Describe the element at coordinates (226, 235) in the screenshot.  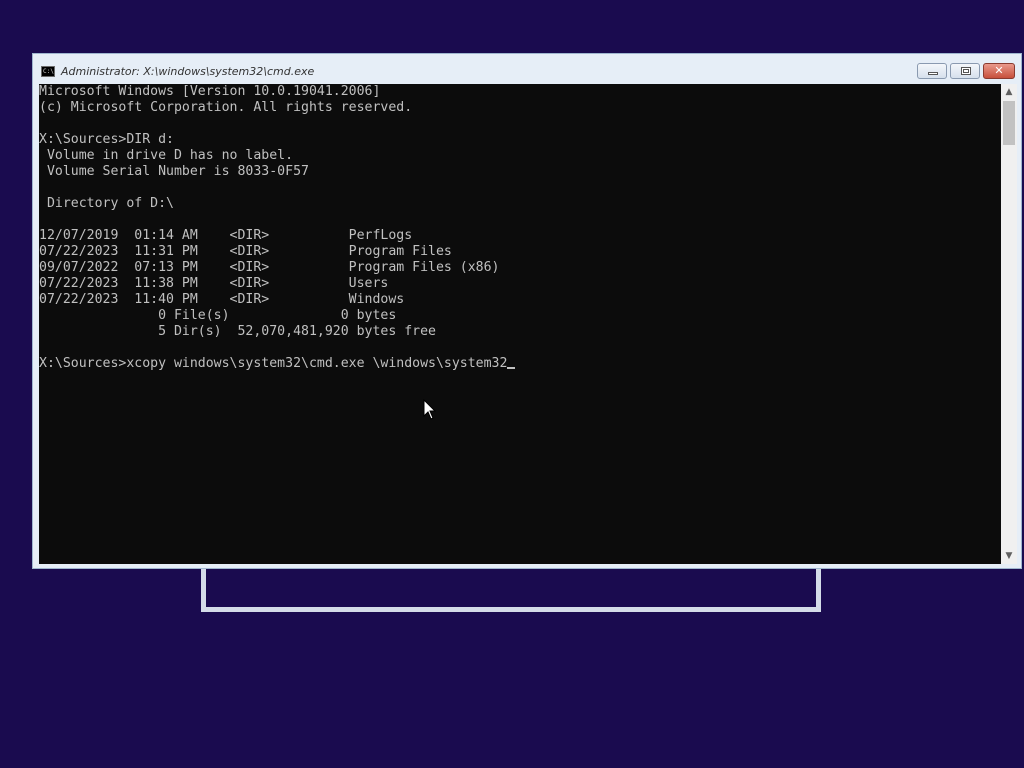
I see `console-line: 12/07/2019 01:14 AM <DIR> PerfLogs` at that location.